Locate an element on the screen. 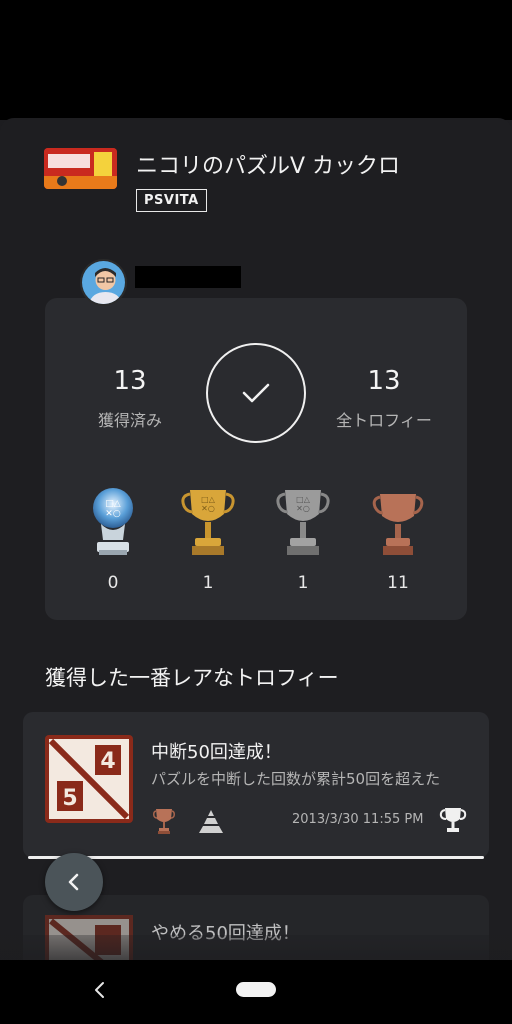 The image size is (512, 1024). system-home-pill is located at coordinates (256, 989).